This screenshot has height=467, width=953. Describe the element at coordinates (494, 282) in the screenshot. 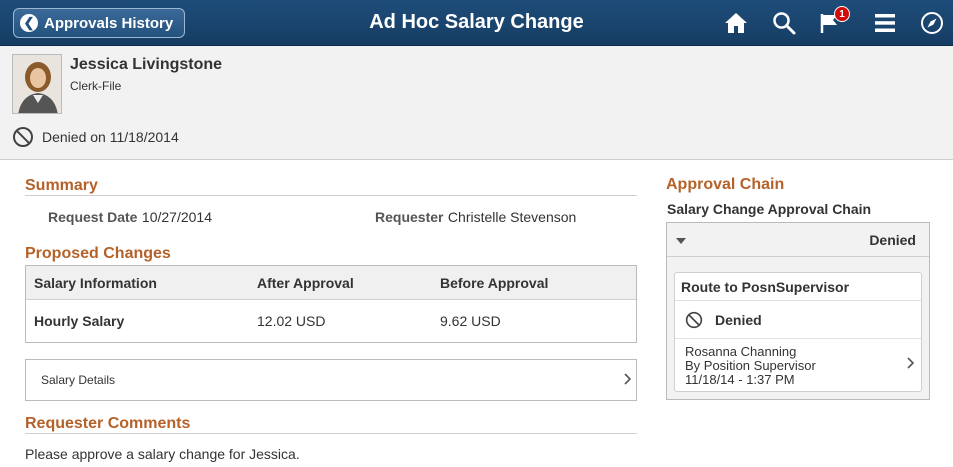

I see `column-header: Before Approval` at that location.